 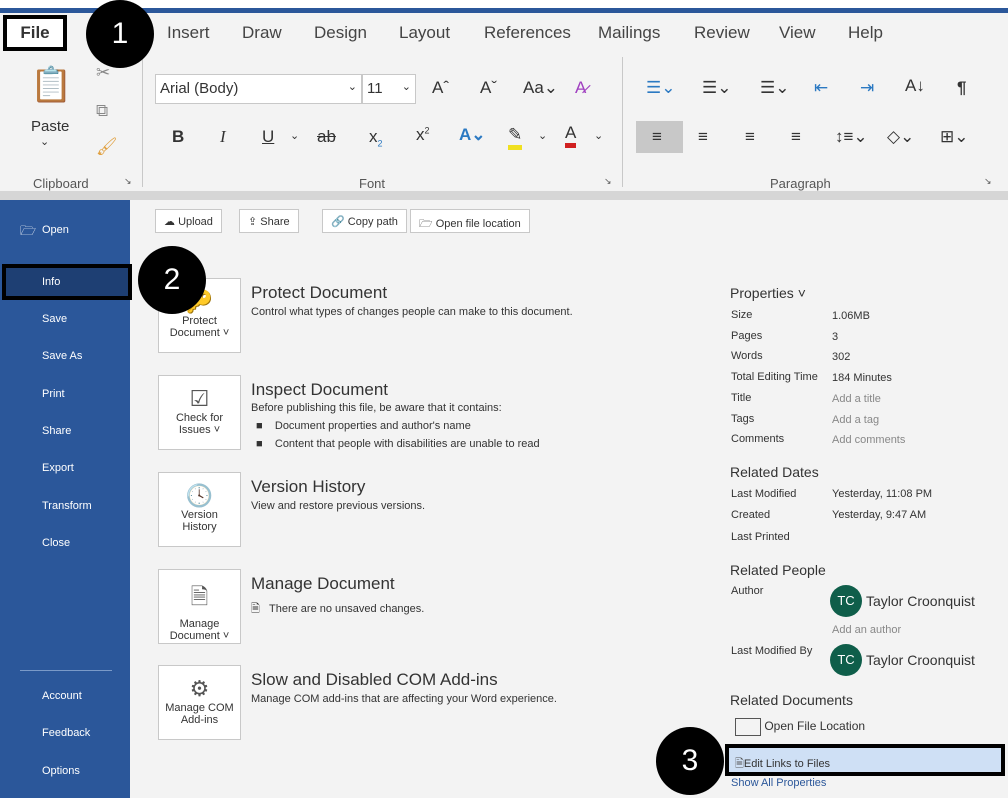 I want to click on history-icon: 🕓, so click(x=199, y=495).